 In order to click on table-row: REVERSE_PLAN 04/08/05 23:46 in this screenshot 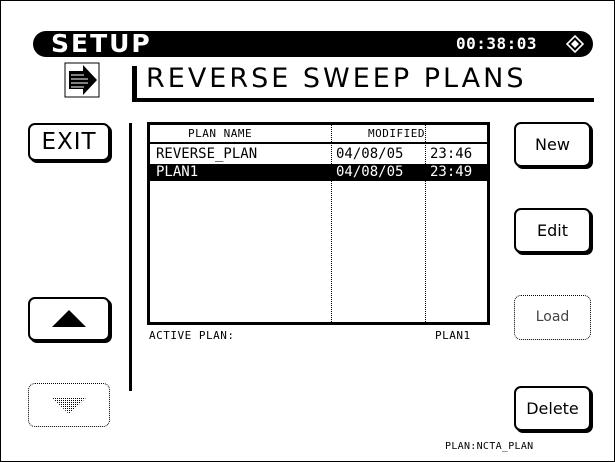, I will do `click(318, 154)`.